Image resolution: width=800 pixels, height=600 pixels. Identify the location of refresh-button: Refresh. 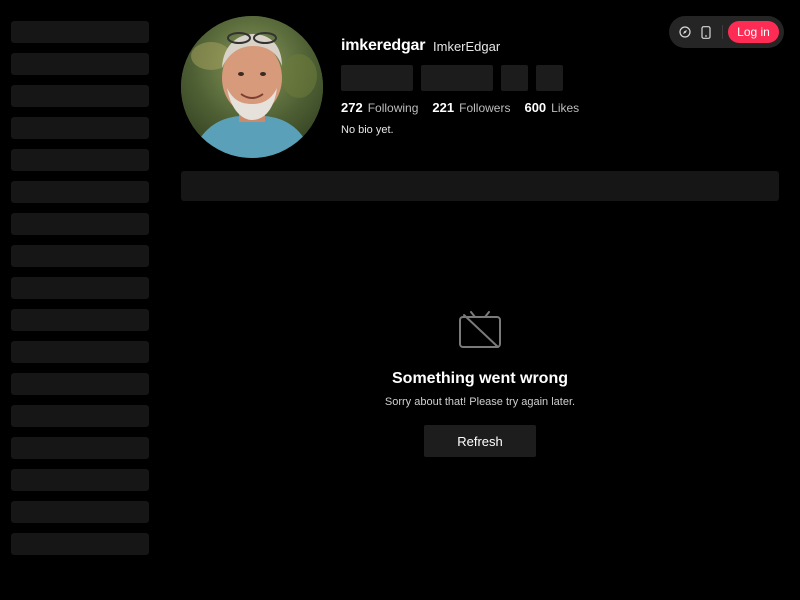
(480, 441).